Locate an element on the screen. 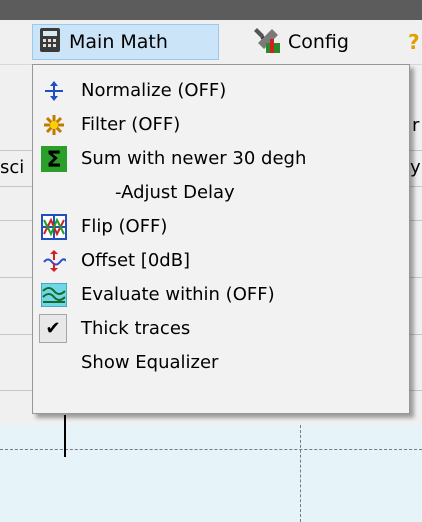  menu-item-flip: Flip (OFF) is located at coordinates (221, 227).